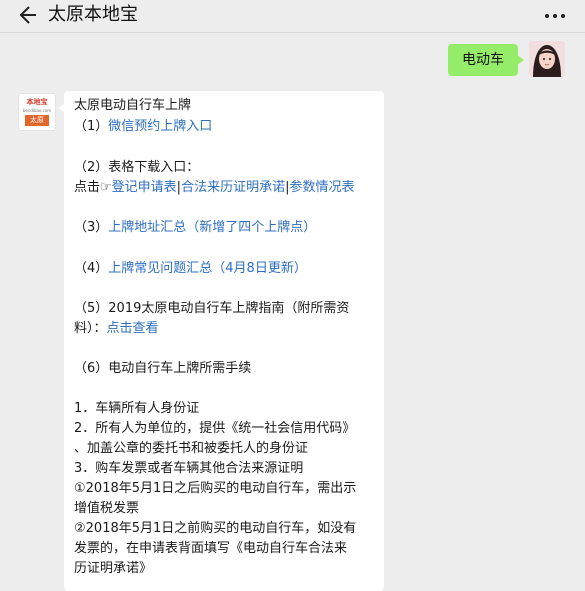  I want to click on reply-item-4: （4）上牌常见问题汇总（4月8日更新）, so click(226, 269).